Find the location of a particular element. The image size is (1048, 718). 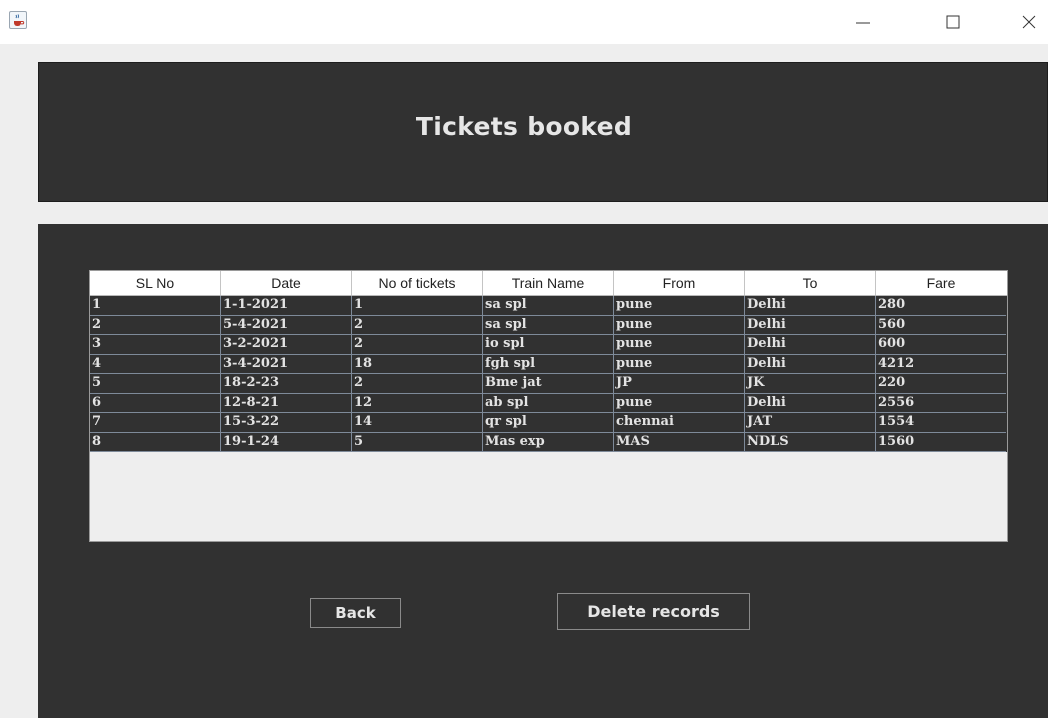

close-icon is located at coordinates (1029, 22).